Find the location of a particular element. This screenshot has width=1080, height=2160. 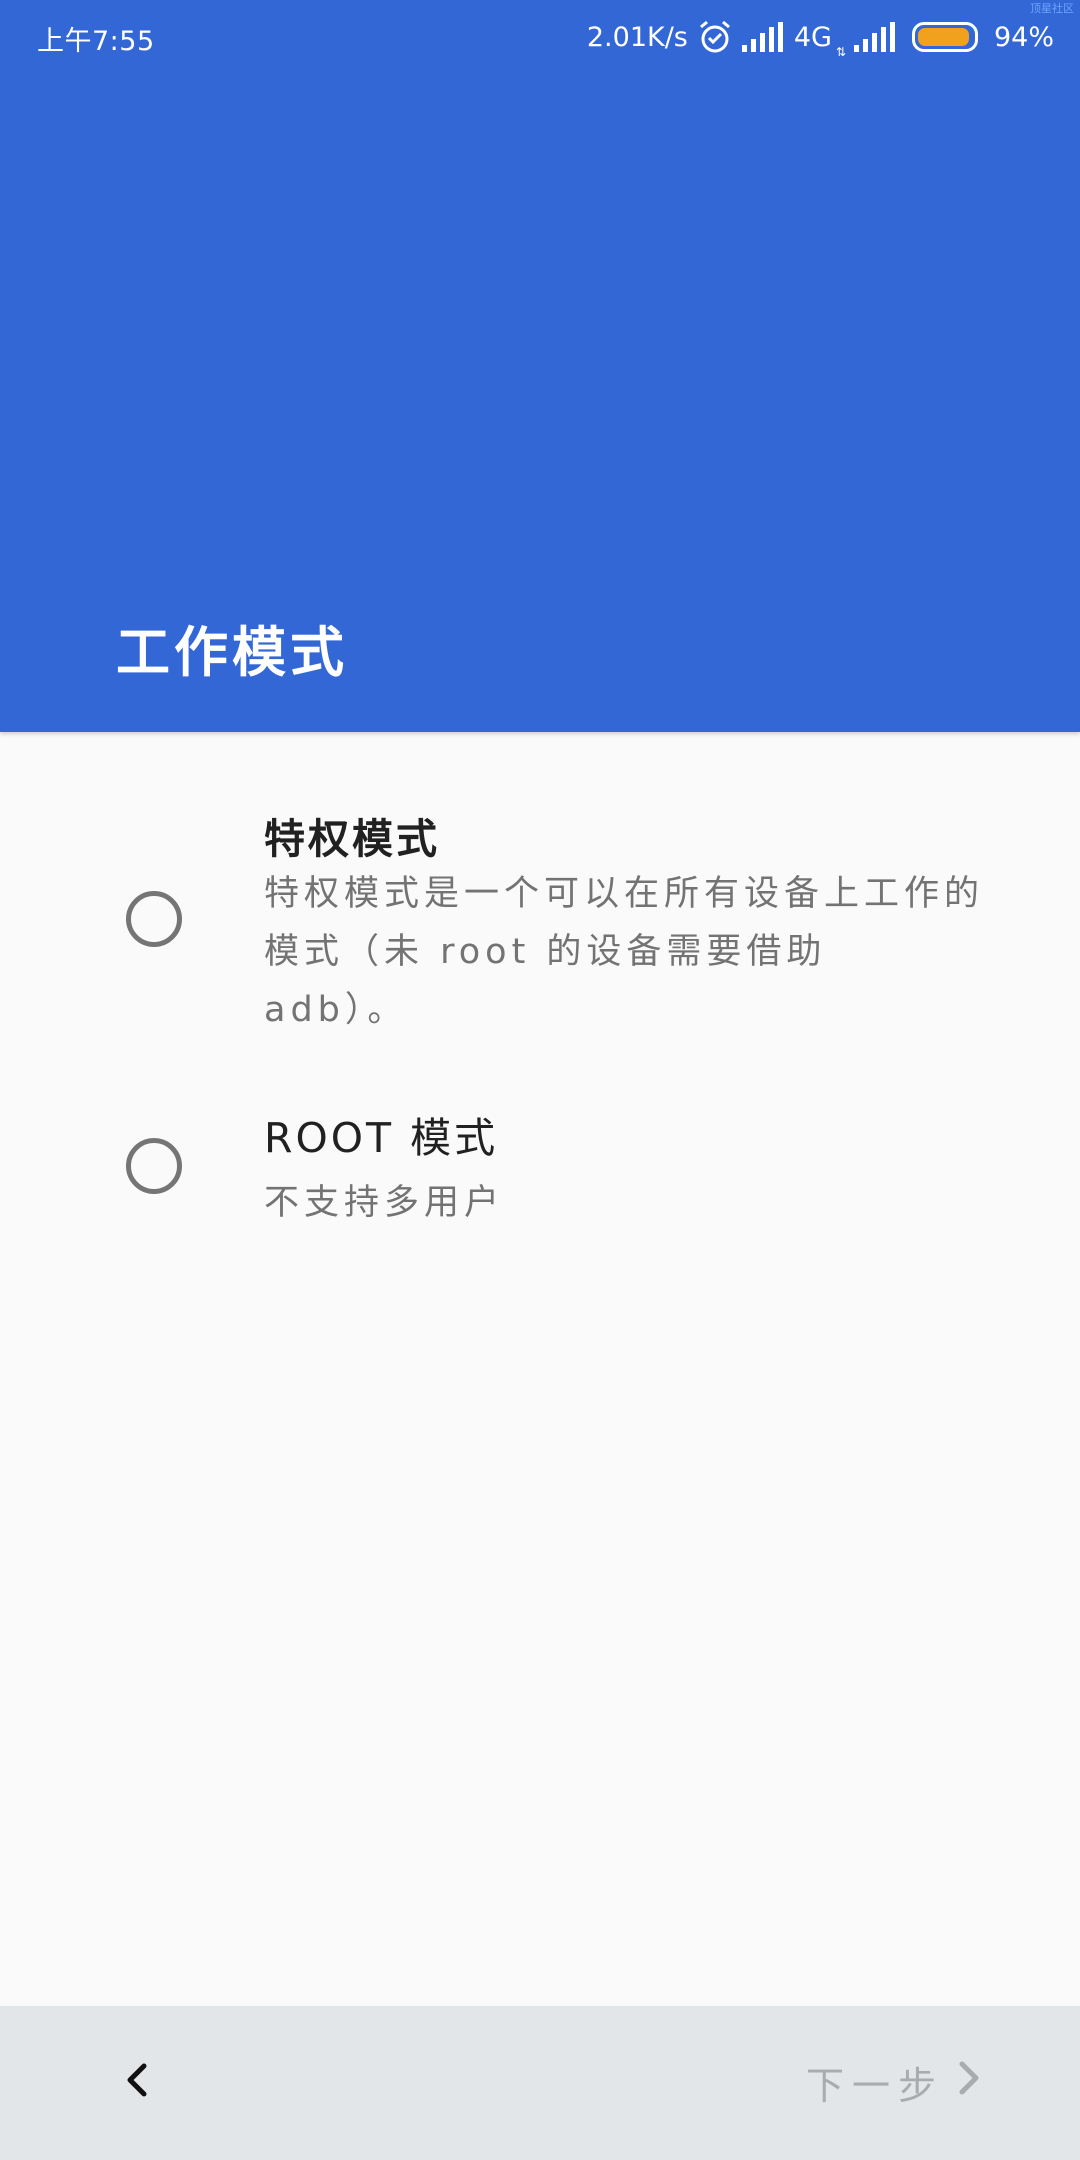

watermark: 顶星社区 is located at coordinates (1052, 8).